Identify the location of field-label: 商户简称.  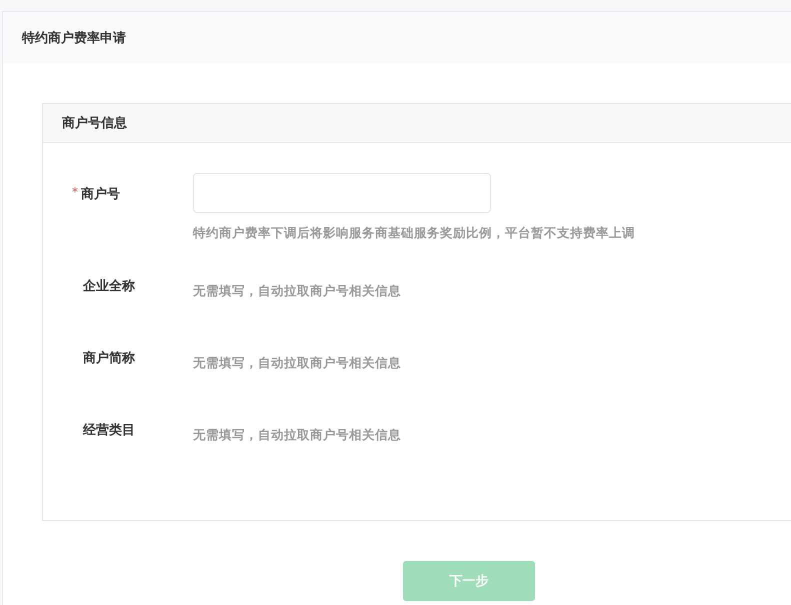
(109, 358).